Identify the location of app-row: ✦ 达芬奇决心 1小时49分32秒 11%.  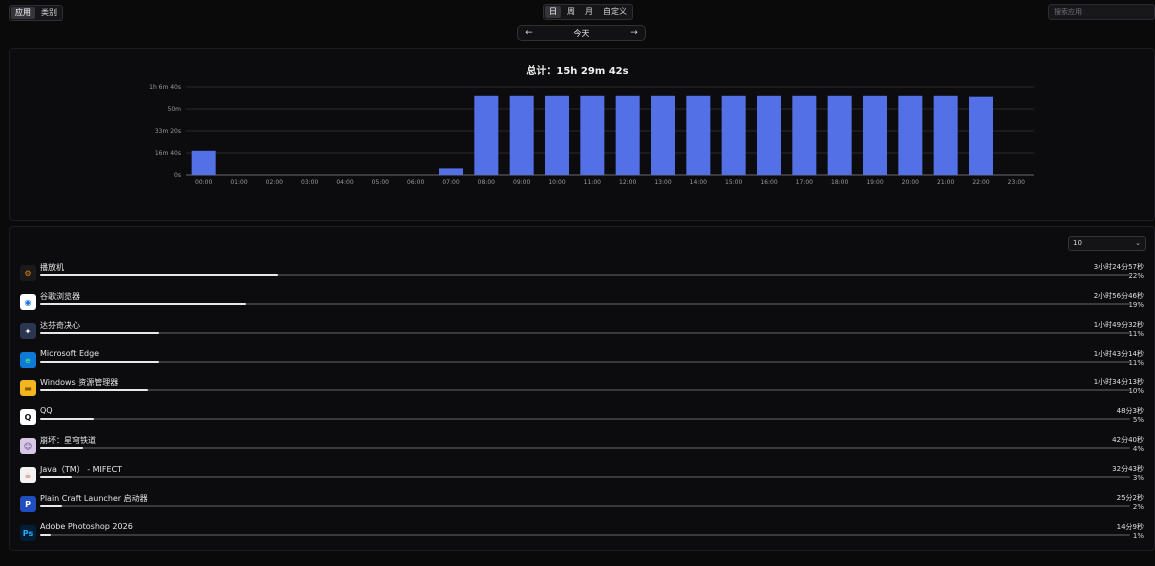
(582, 332).